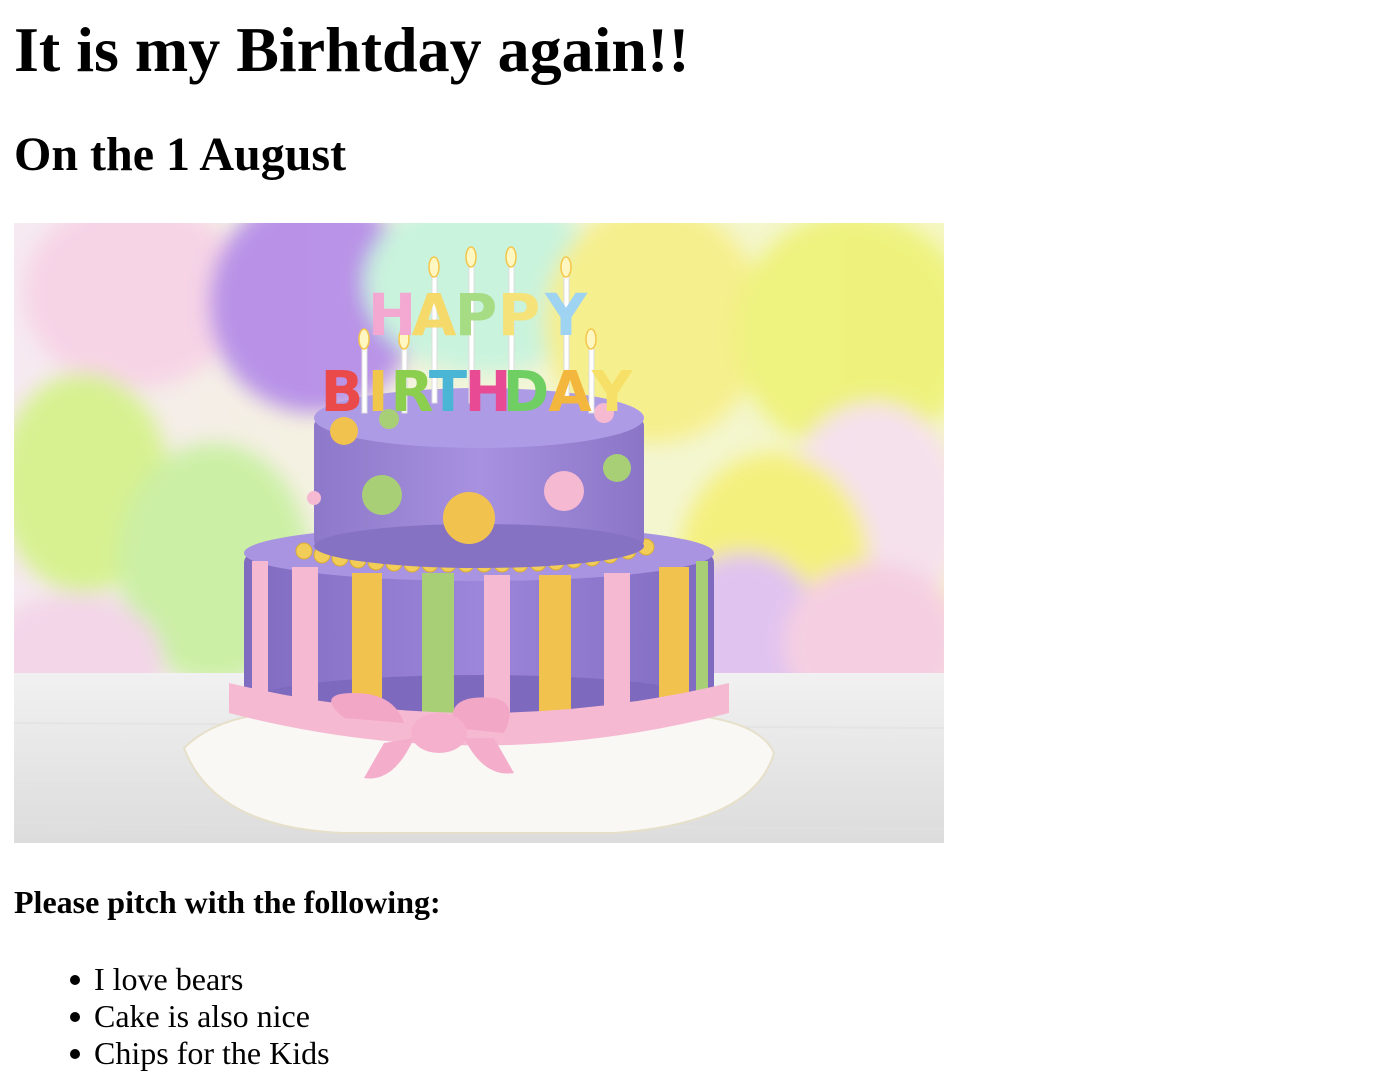 The image size is (1382, 1090). I want to click on svg-text: R, so click(411, 392).